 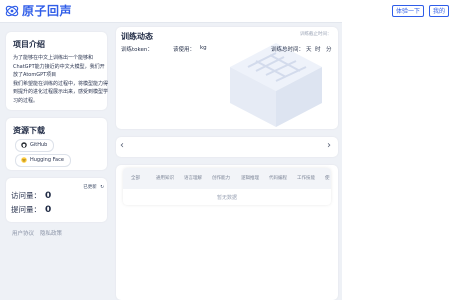 I want to click on huggingface-label: Hugging Face, so click(x=47, y=160).